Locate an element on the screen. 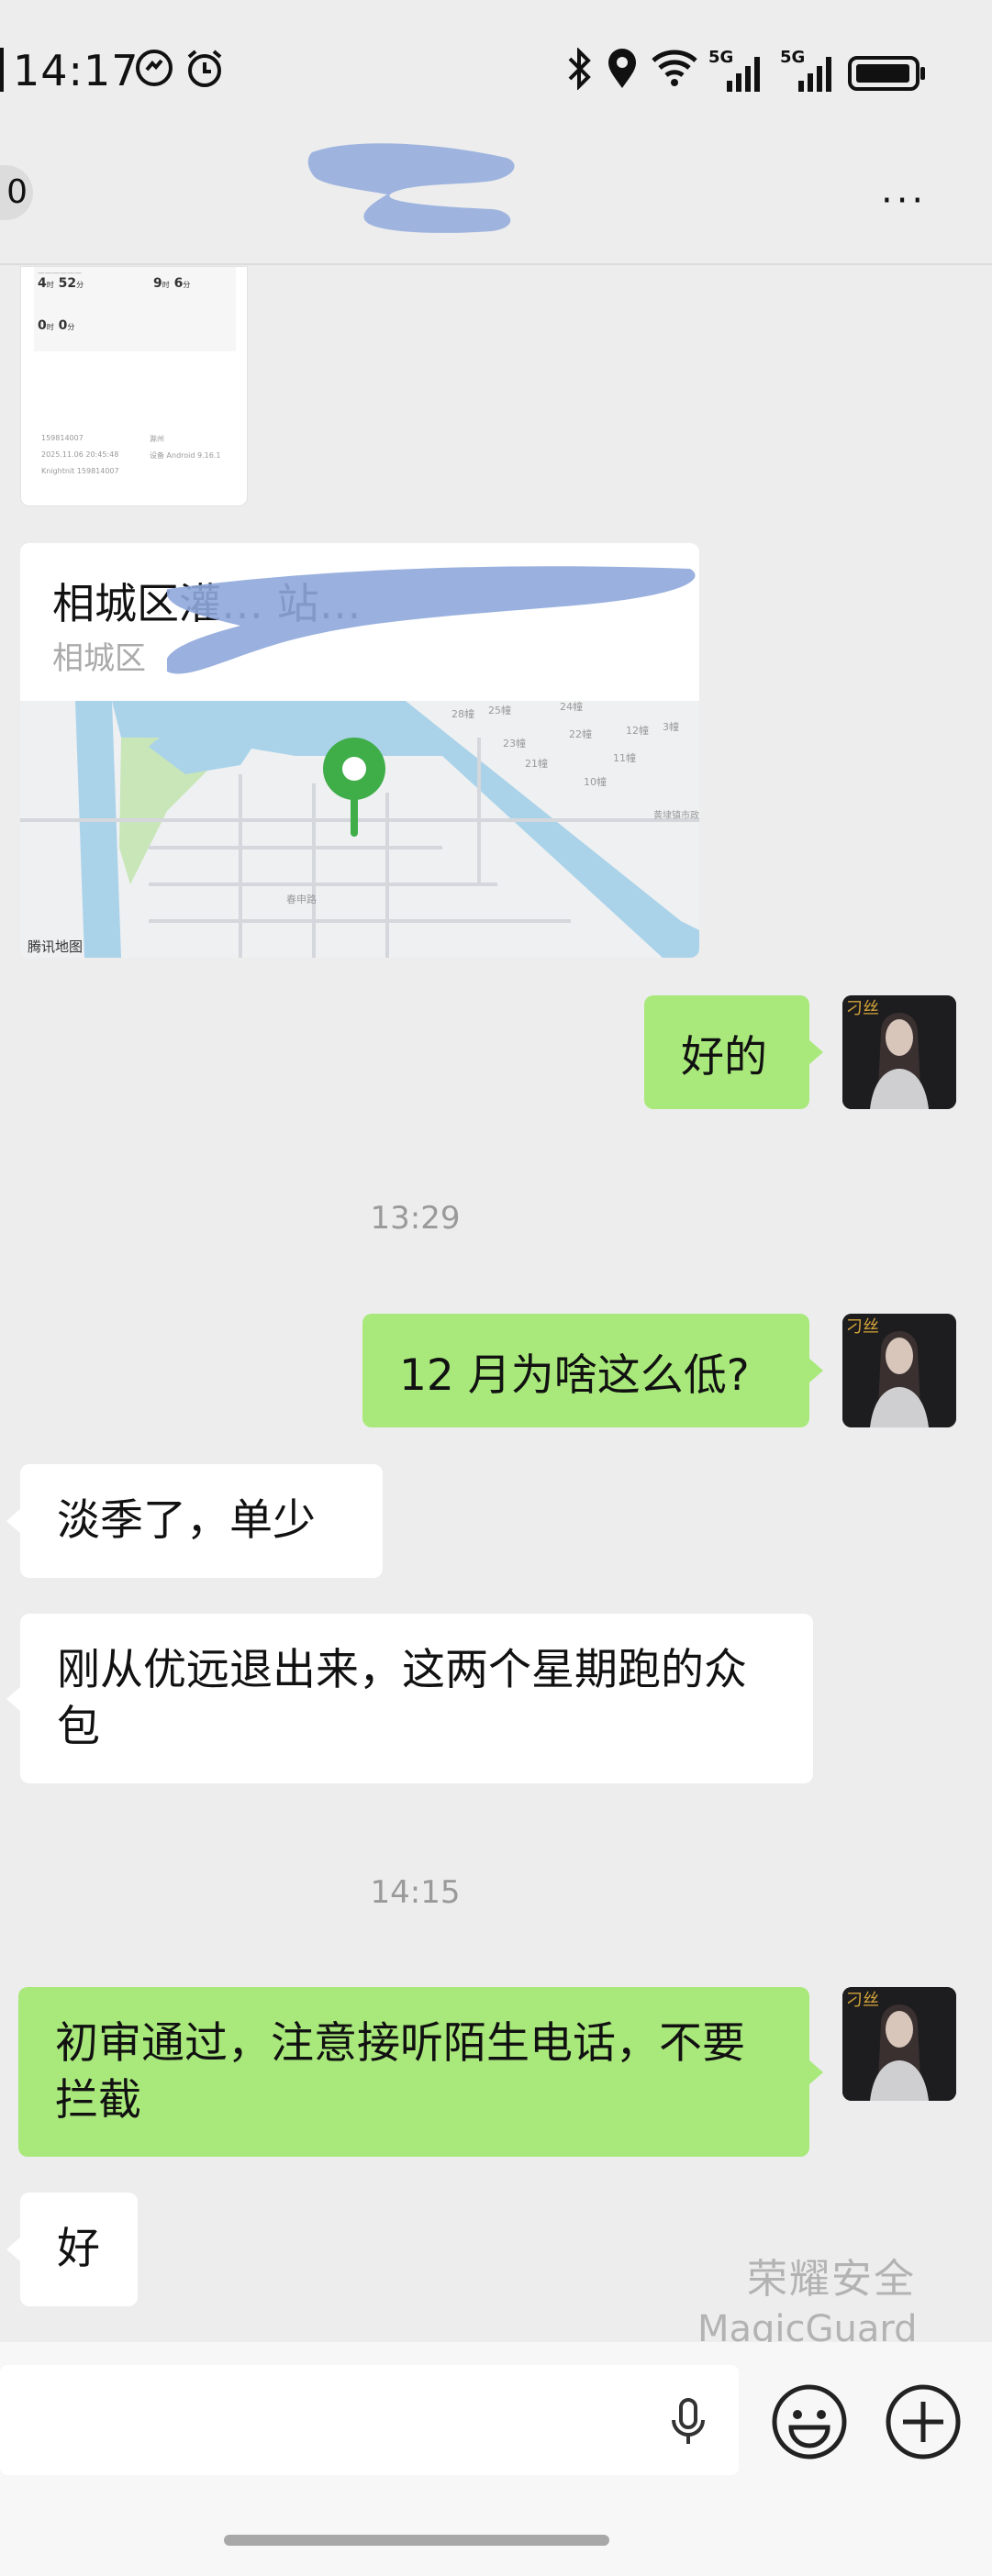  header-divider is located at coordinates (496, 264).